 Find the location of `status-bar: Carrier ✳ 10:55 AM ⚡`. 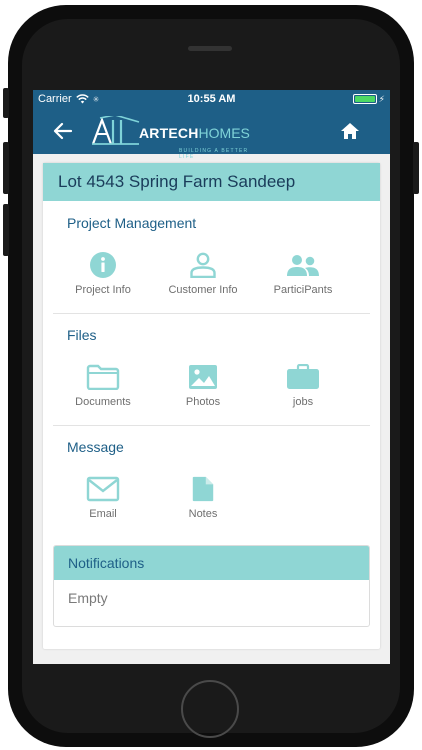

status-bar: Carrier ✳ 10:55 AM ⚡ is located at coordinates (211, 99).